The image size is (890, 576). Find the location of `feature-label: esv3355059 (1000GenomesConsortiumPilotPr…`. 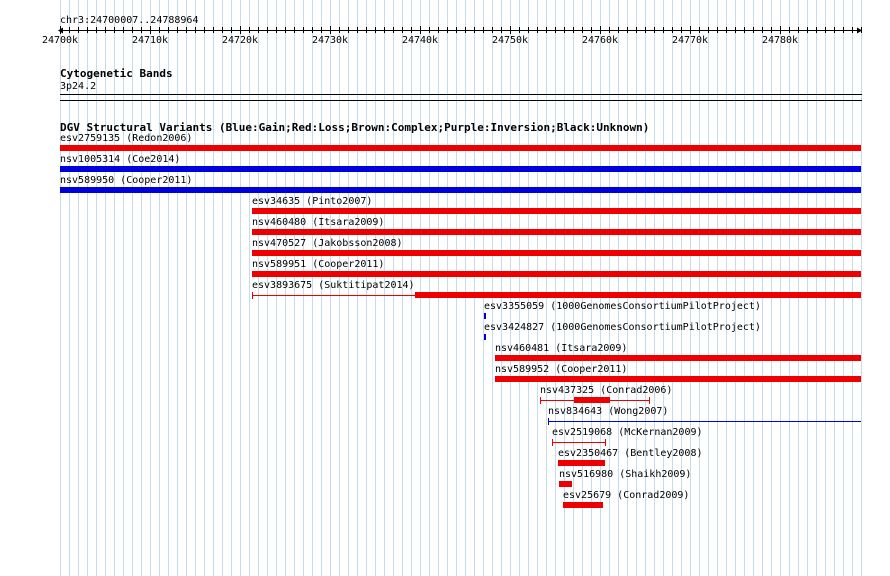

feature-label: esv3355059 (1000GenomesConsortiumPilotPr… is located at coordinates (622, 306).